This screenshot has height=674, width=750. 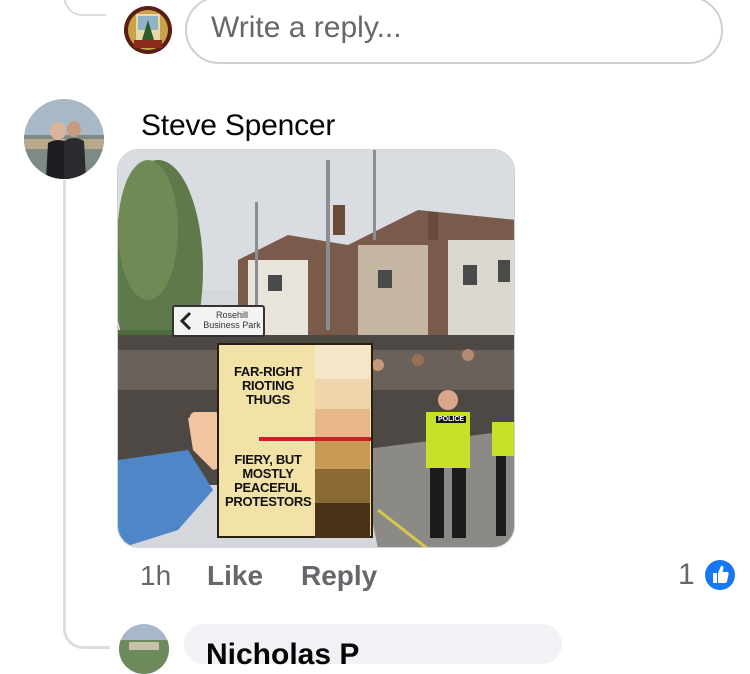 What do you see at coordinates (268, 385) in the screenshot?
I see `meme-top-label: FAR-RIGHT RIOTING THUGS` at bounding box center [268, 385].